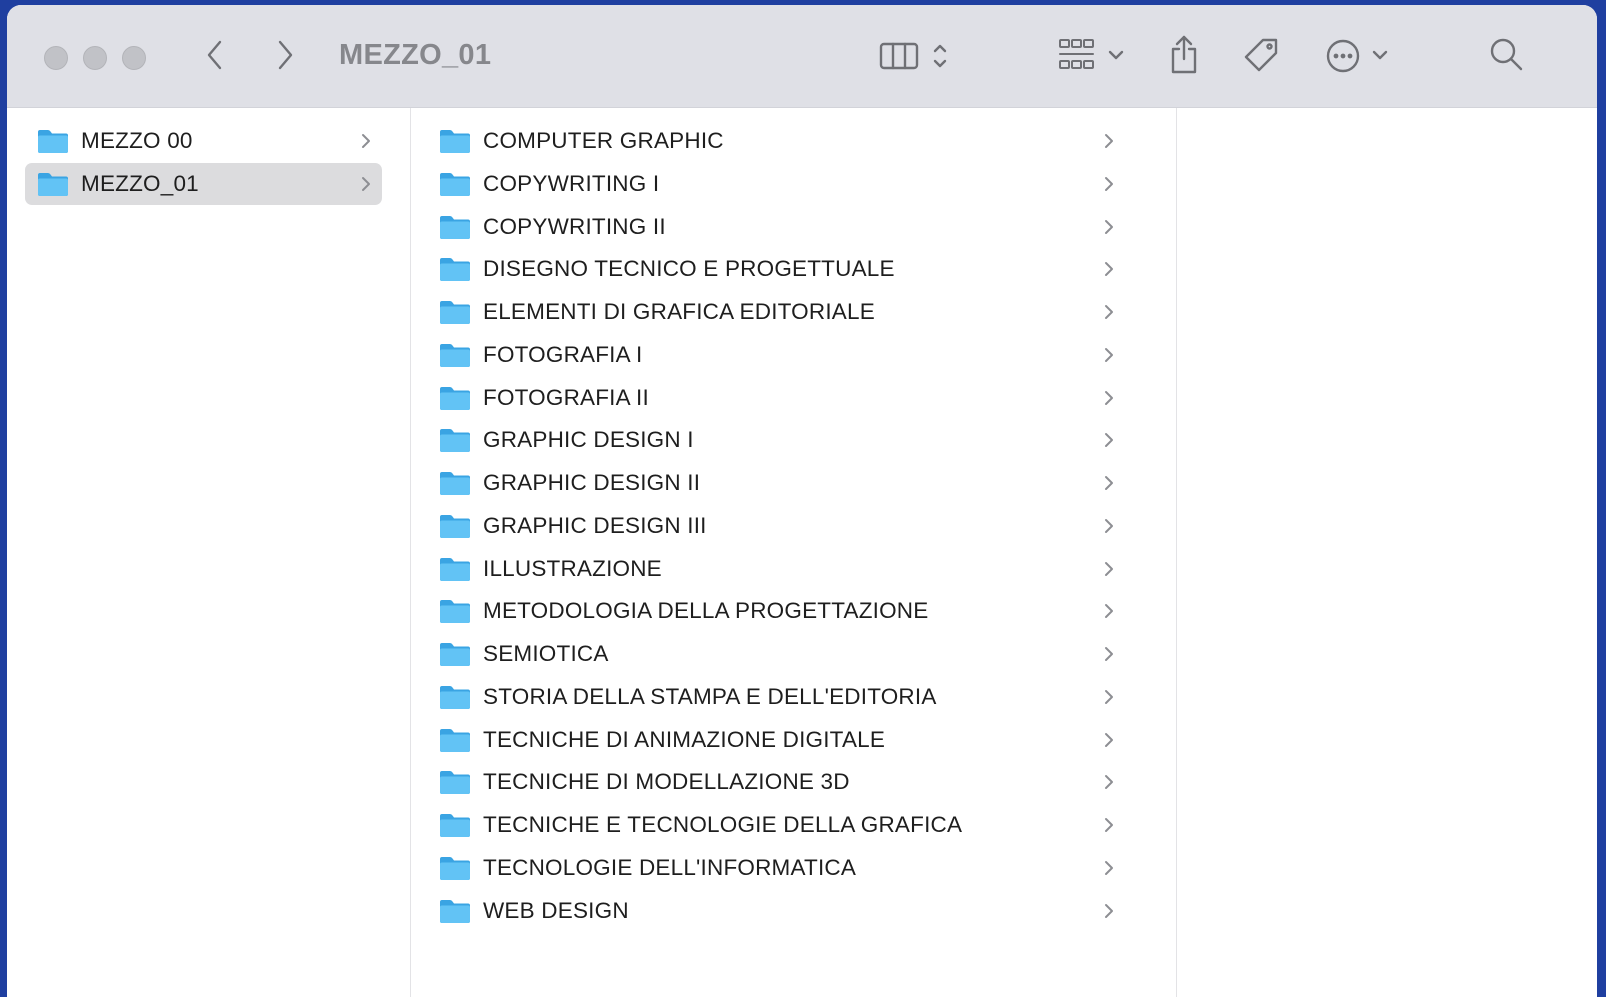  Describe the element at coordinates (802, 56) in the screenshot. I see `toolbar: MEZZO_01` at that location.